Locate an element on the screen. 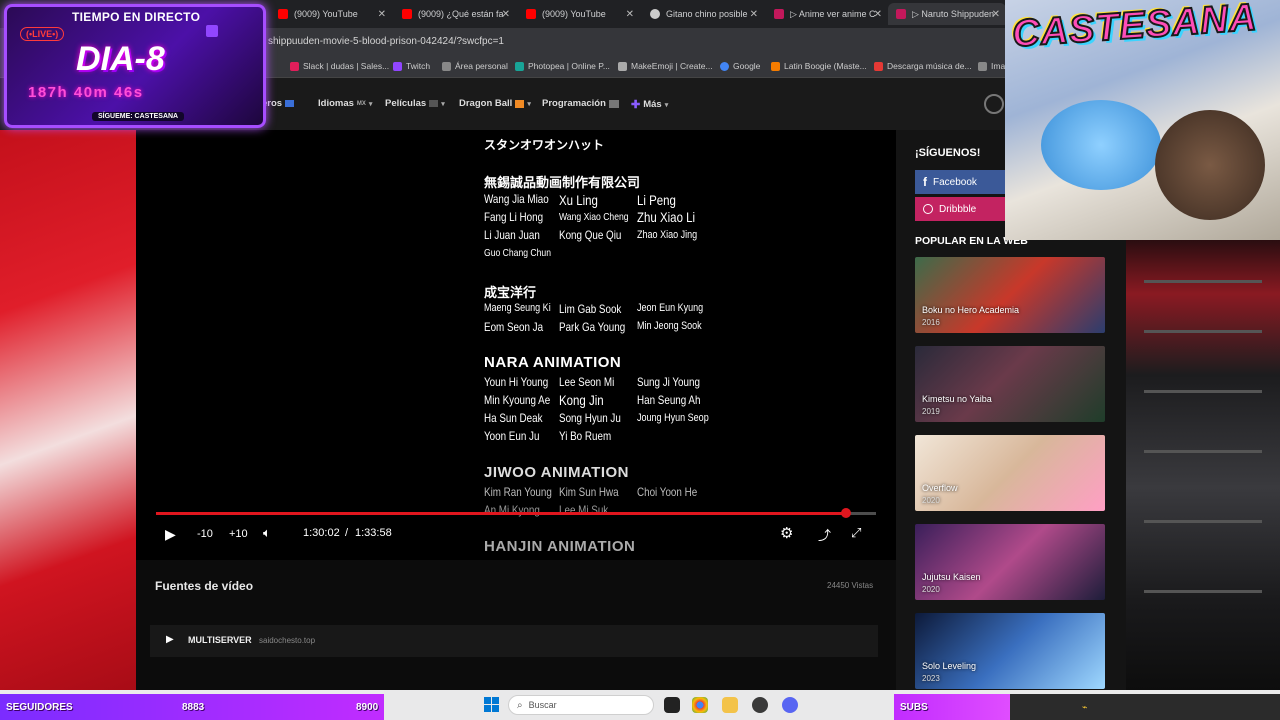 The height and width of the screenshot is (720, 1280). bookmark-twitch: Twitch is located at coordinates (411, 66).